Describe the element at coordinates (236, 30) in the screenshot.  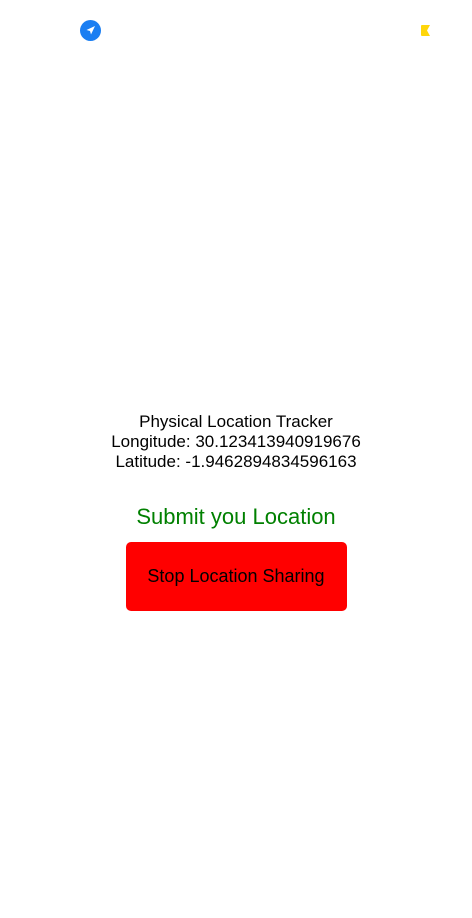
I see `status-bar` at that location.